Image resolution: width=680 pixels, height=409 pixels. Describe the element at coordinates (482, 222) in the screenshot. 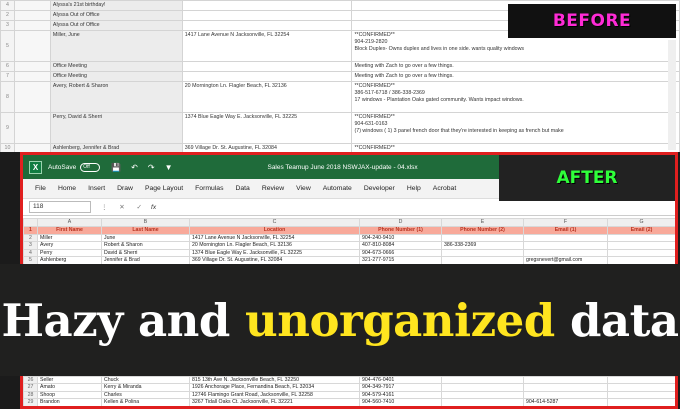

I see `column-header: E` at that location.